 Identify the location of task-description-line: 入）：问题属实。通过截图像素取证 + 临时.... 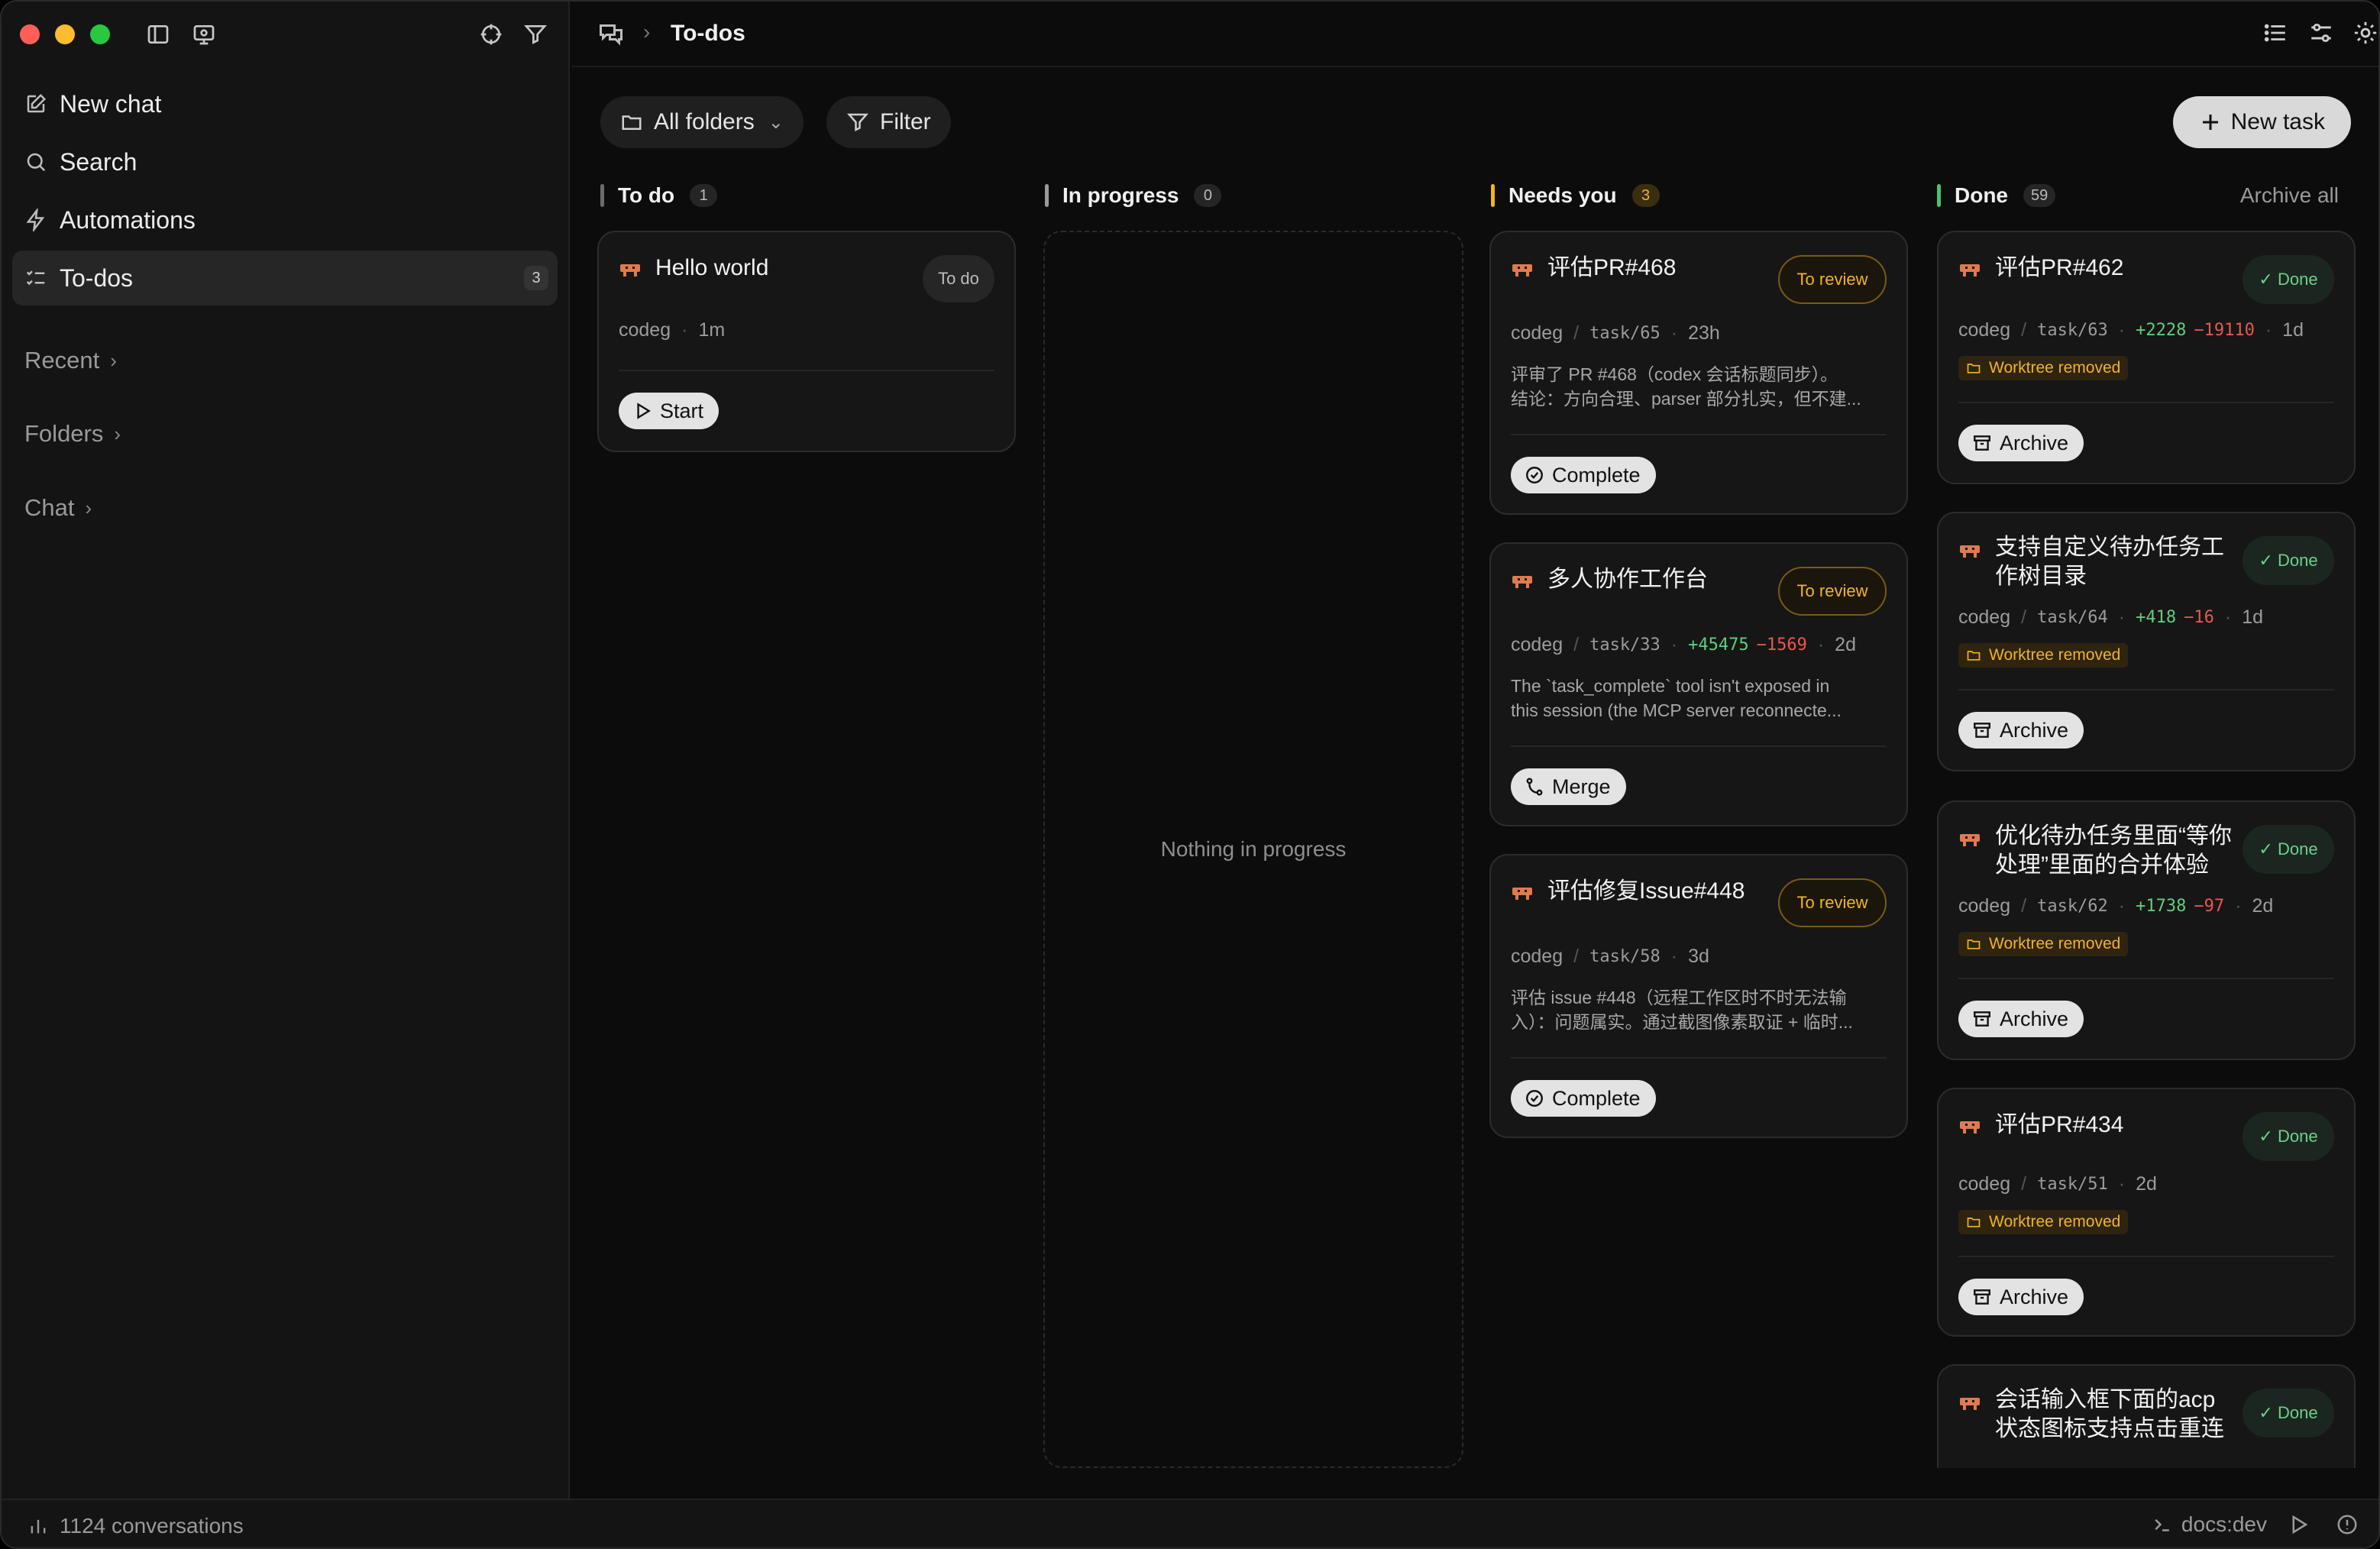
(1682, 1022).